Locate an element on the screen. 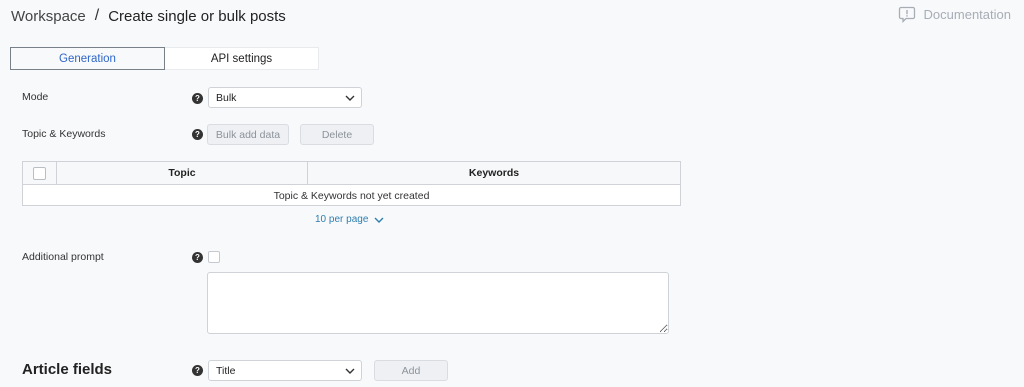  mode-help-icon: ? is located at coordinates (197, 98).